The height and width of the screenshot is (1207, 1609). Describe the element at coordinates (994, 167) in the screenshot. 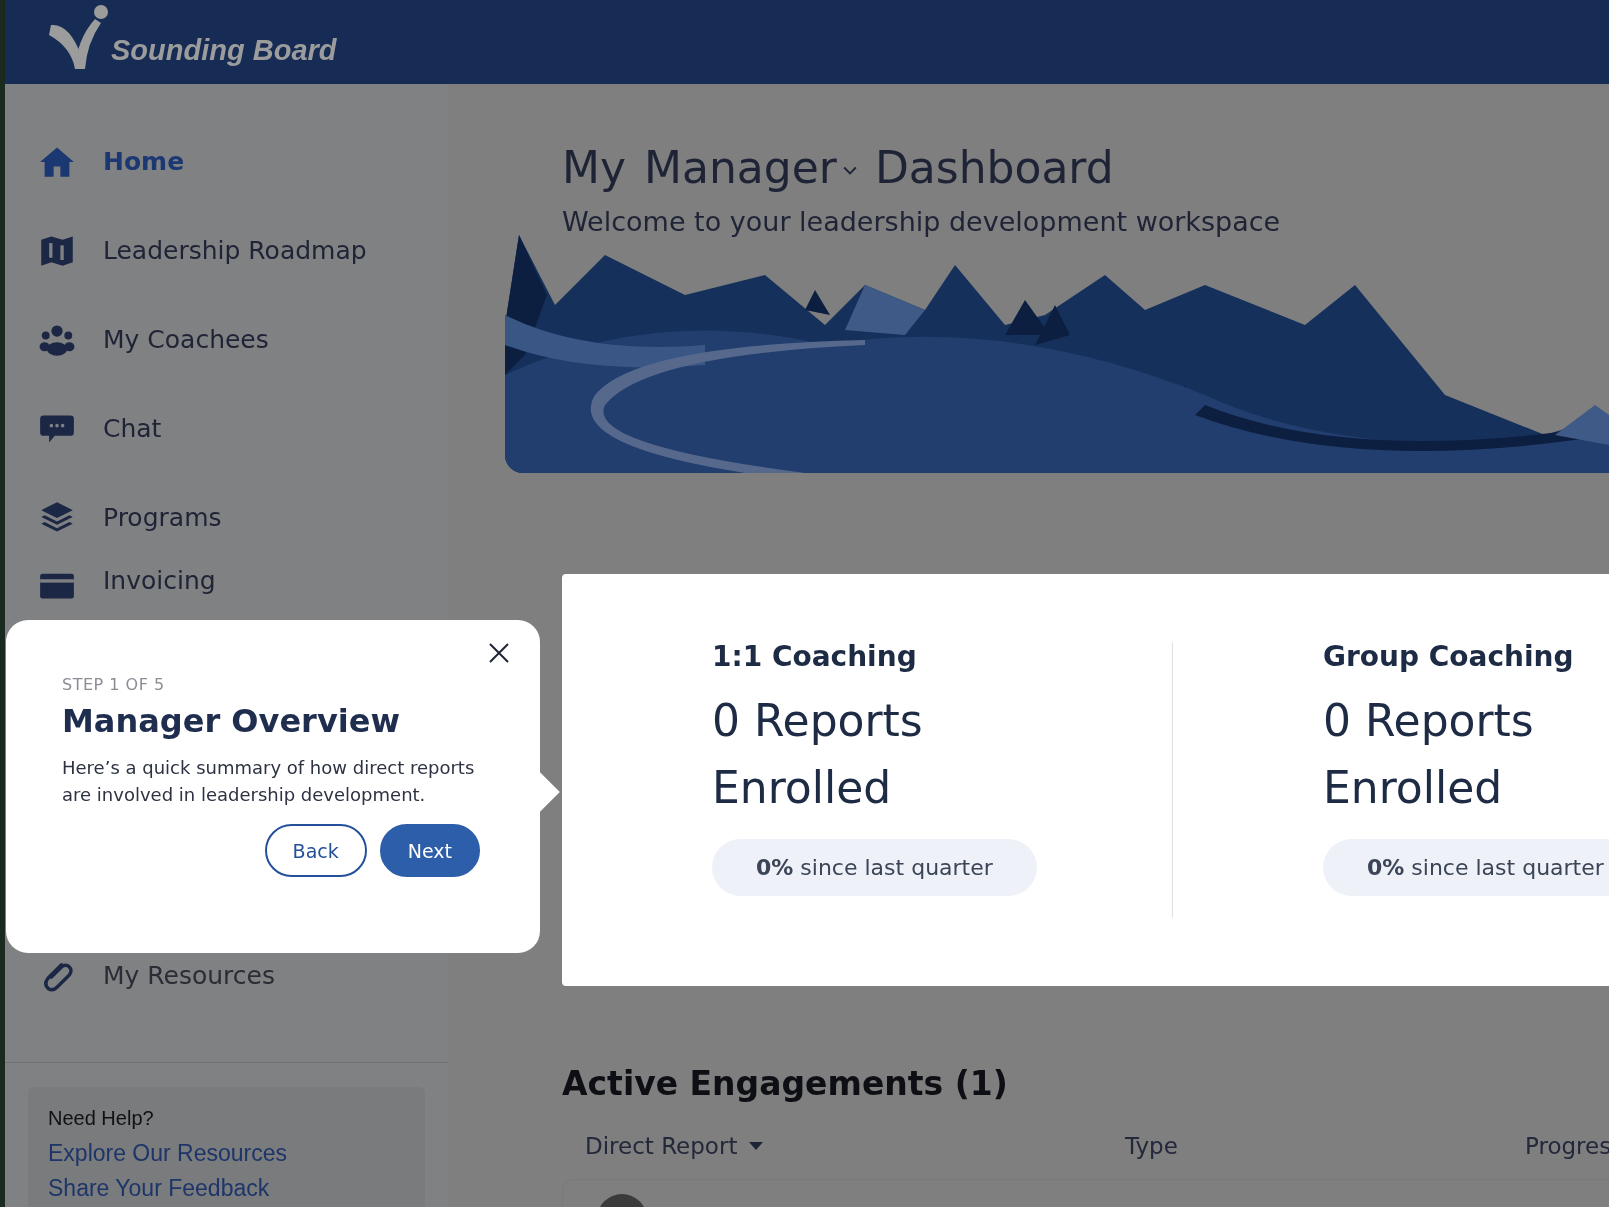

I see `page-title: Dashboard` at that location.